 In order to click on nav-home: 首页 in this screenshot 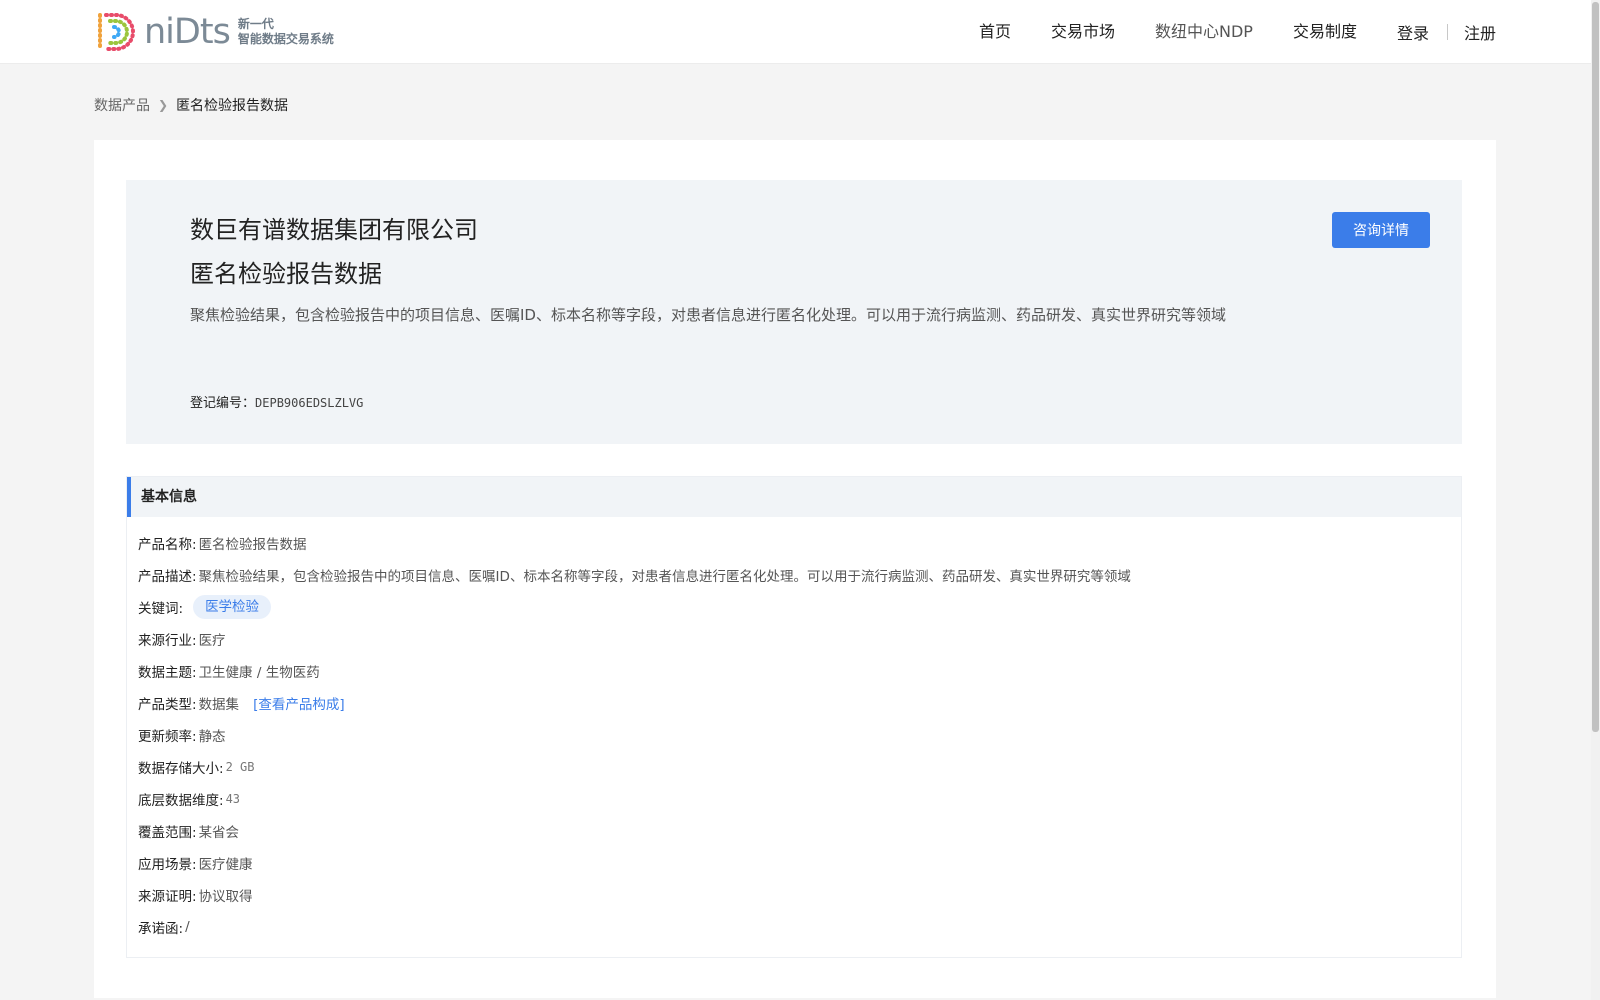, I will do `click(995, 32)`.